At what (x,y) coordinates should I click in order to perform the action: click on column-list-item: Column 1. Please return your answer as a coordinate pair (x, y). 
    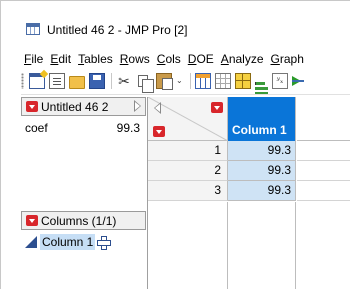
    Looking at the image, I should click on (68, 242).